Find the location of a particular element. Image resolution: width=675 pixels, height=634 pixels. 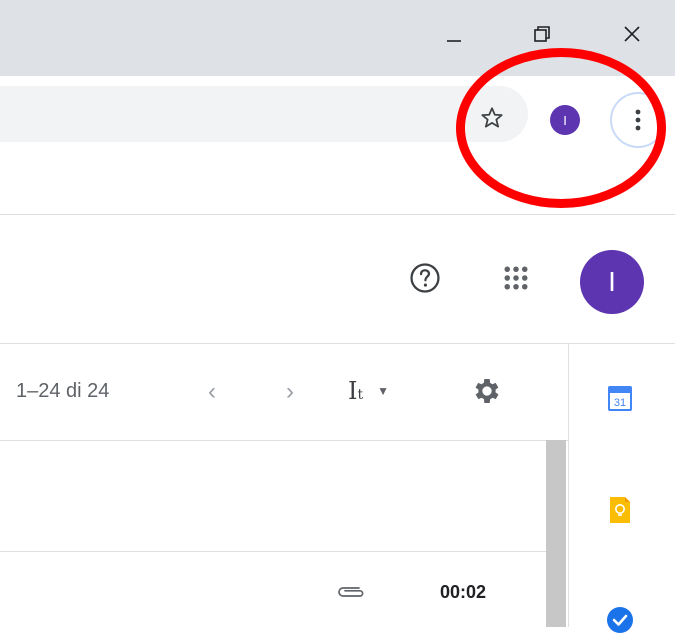

side-panel-divider is located at coordinates (568, 485).